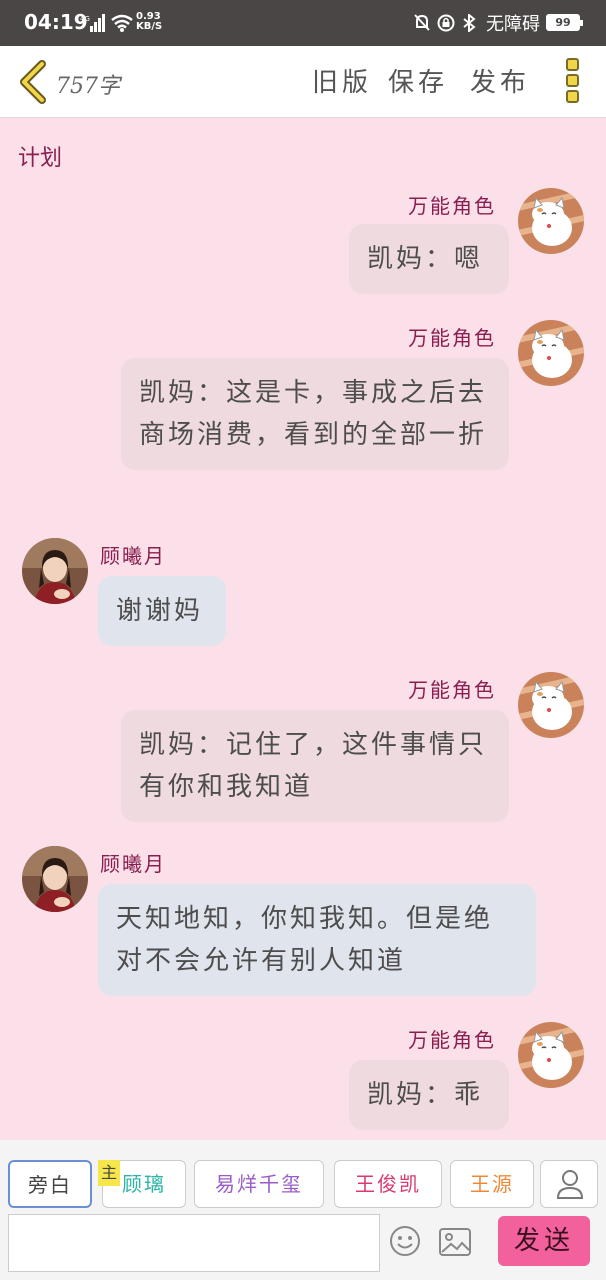 The width and height of the screenshot is (606, 1280). I want to click on status-time: 04:19, so click(56, 22).